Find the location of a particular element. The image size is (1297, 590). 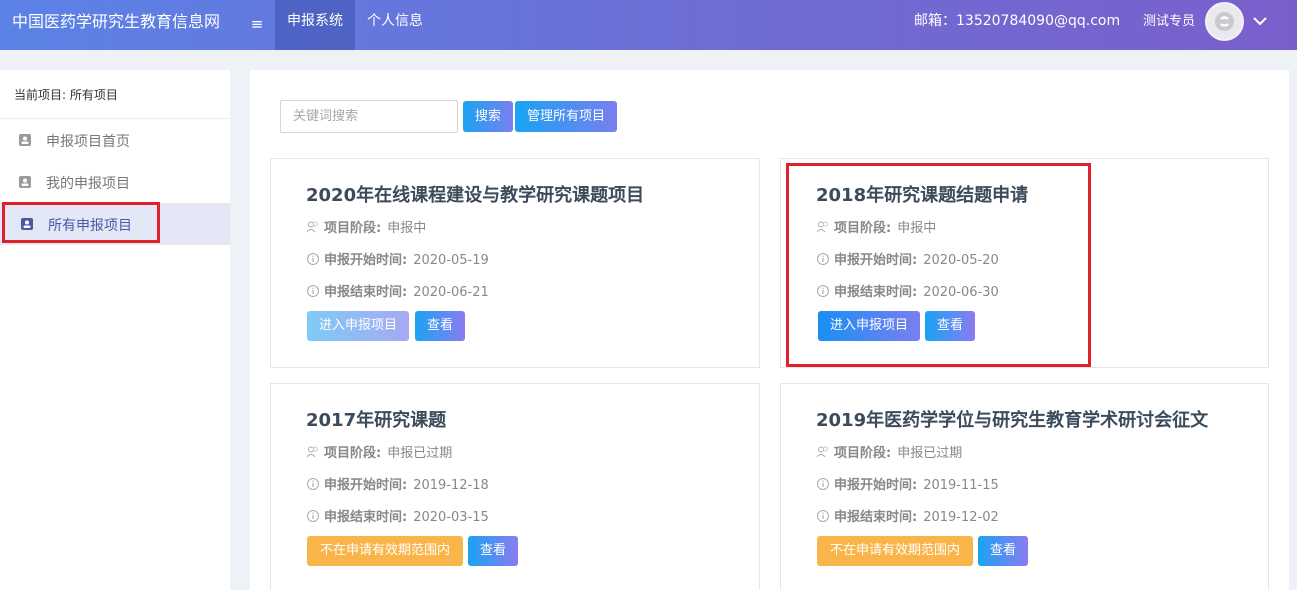

current-project-label: 当前项目: 所有项目 is located at coordinates (66, 95).